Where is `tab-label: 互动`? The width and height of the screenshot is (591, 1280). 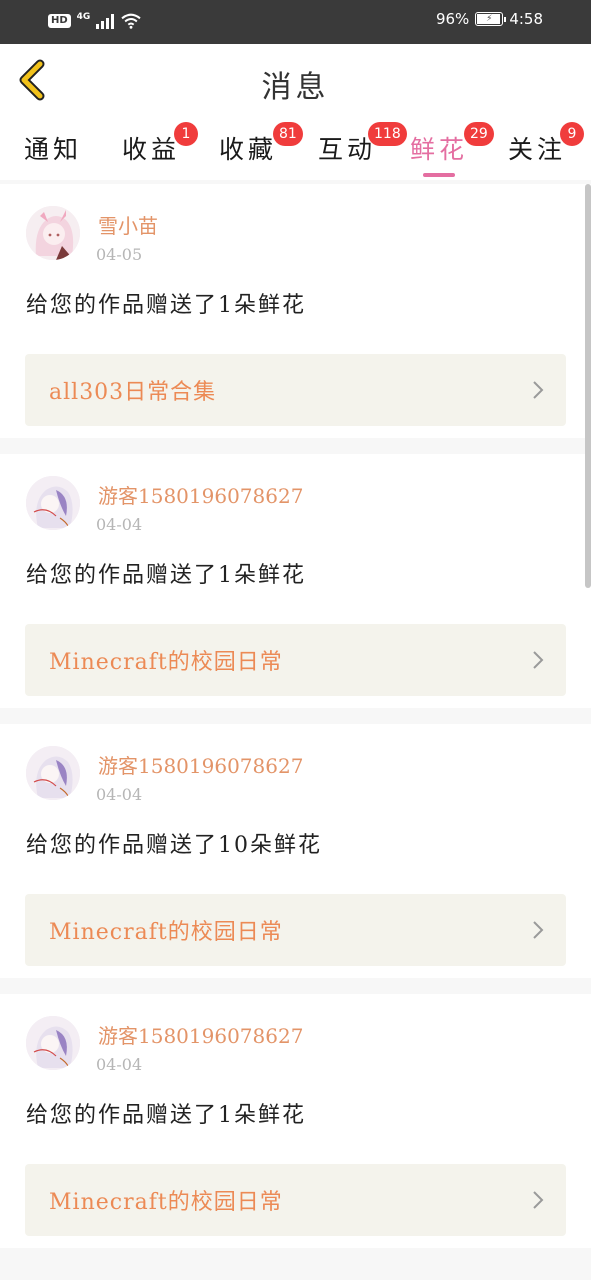
tab-label: 互动 is located at coordinates (347, 149).